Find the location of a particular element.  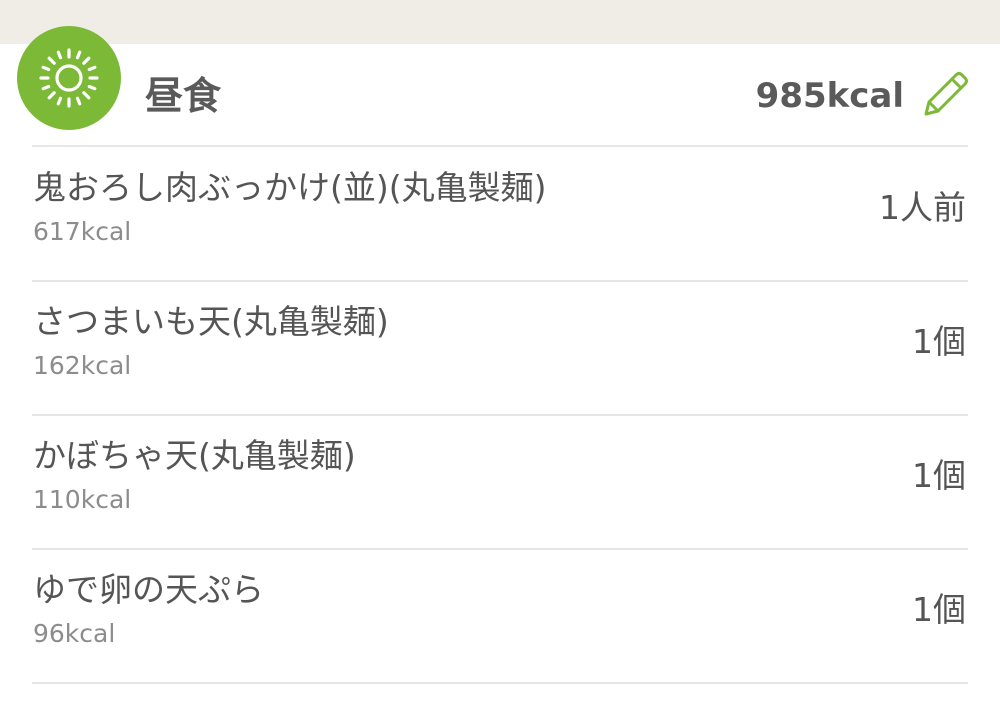

top-strip is located at coordinates (500, 22).